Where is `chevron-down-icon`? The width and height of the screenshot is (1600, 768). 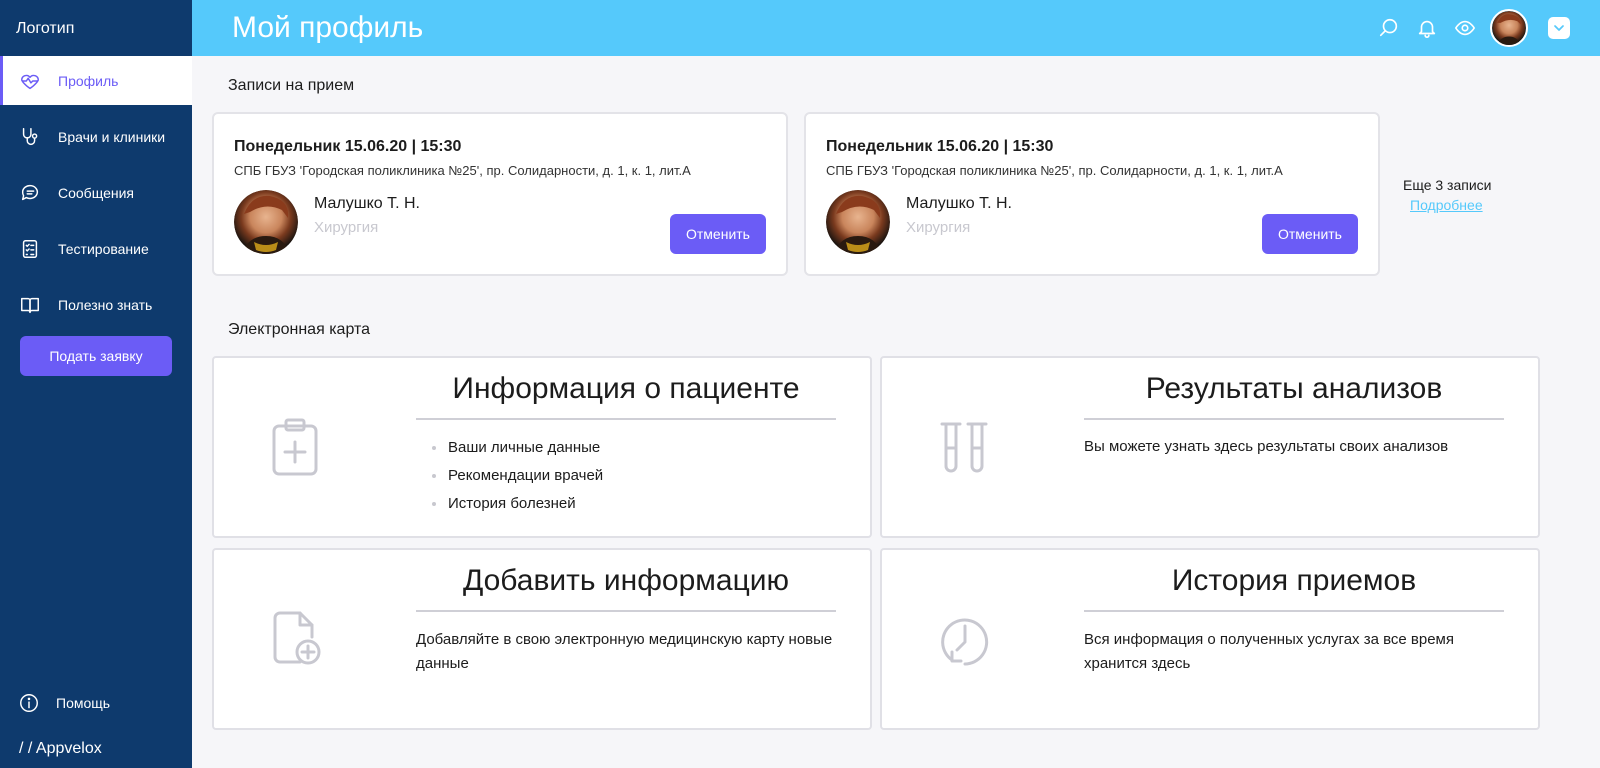 chevron-down-icon is located at coordinates (1559, 28).